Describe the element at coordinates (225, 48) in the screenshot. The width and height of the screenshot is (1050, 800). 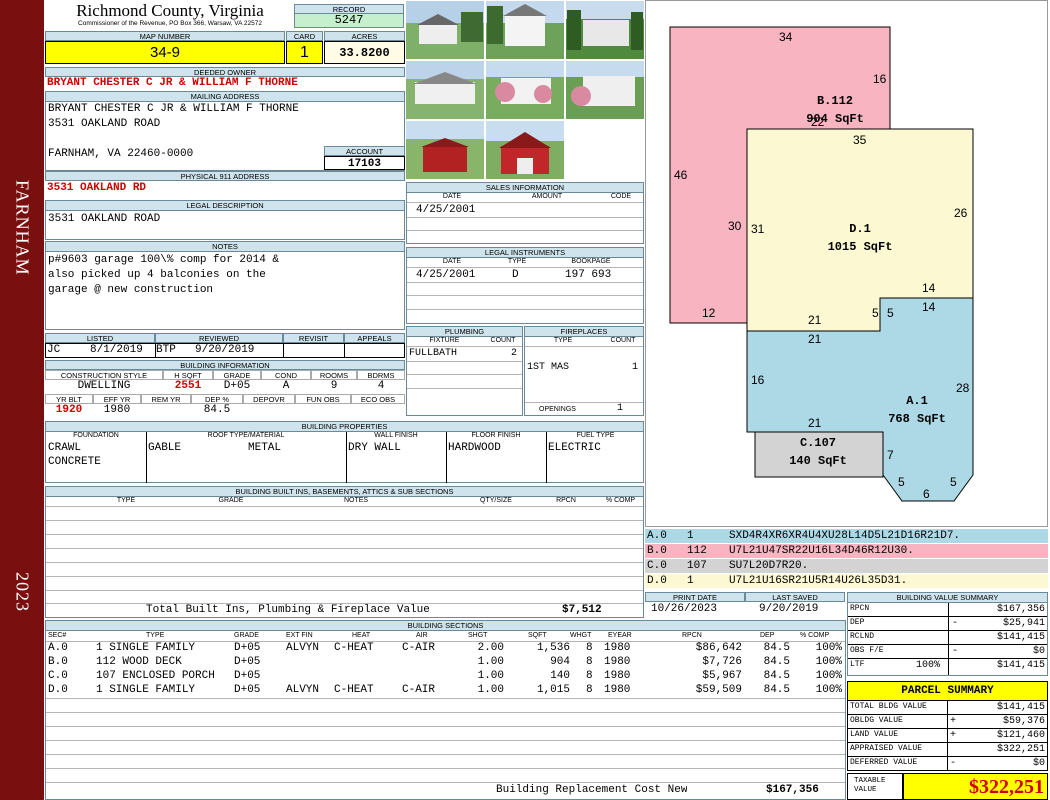
I see `map-row: MAP NUMBER 34-9 CARD 1 ACRES 33.8200` at that location.